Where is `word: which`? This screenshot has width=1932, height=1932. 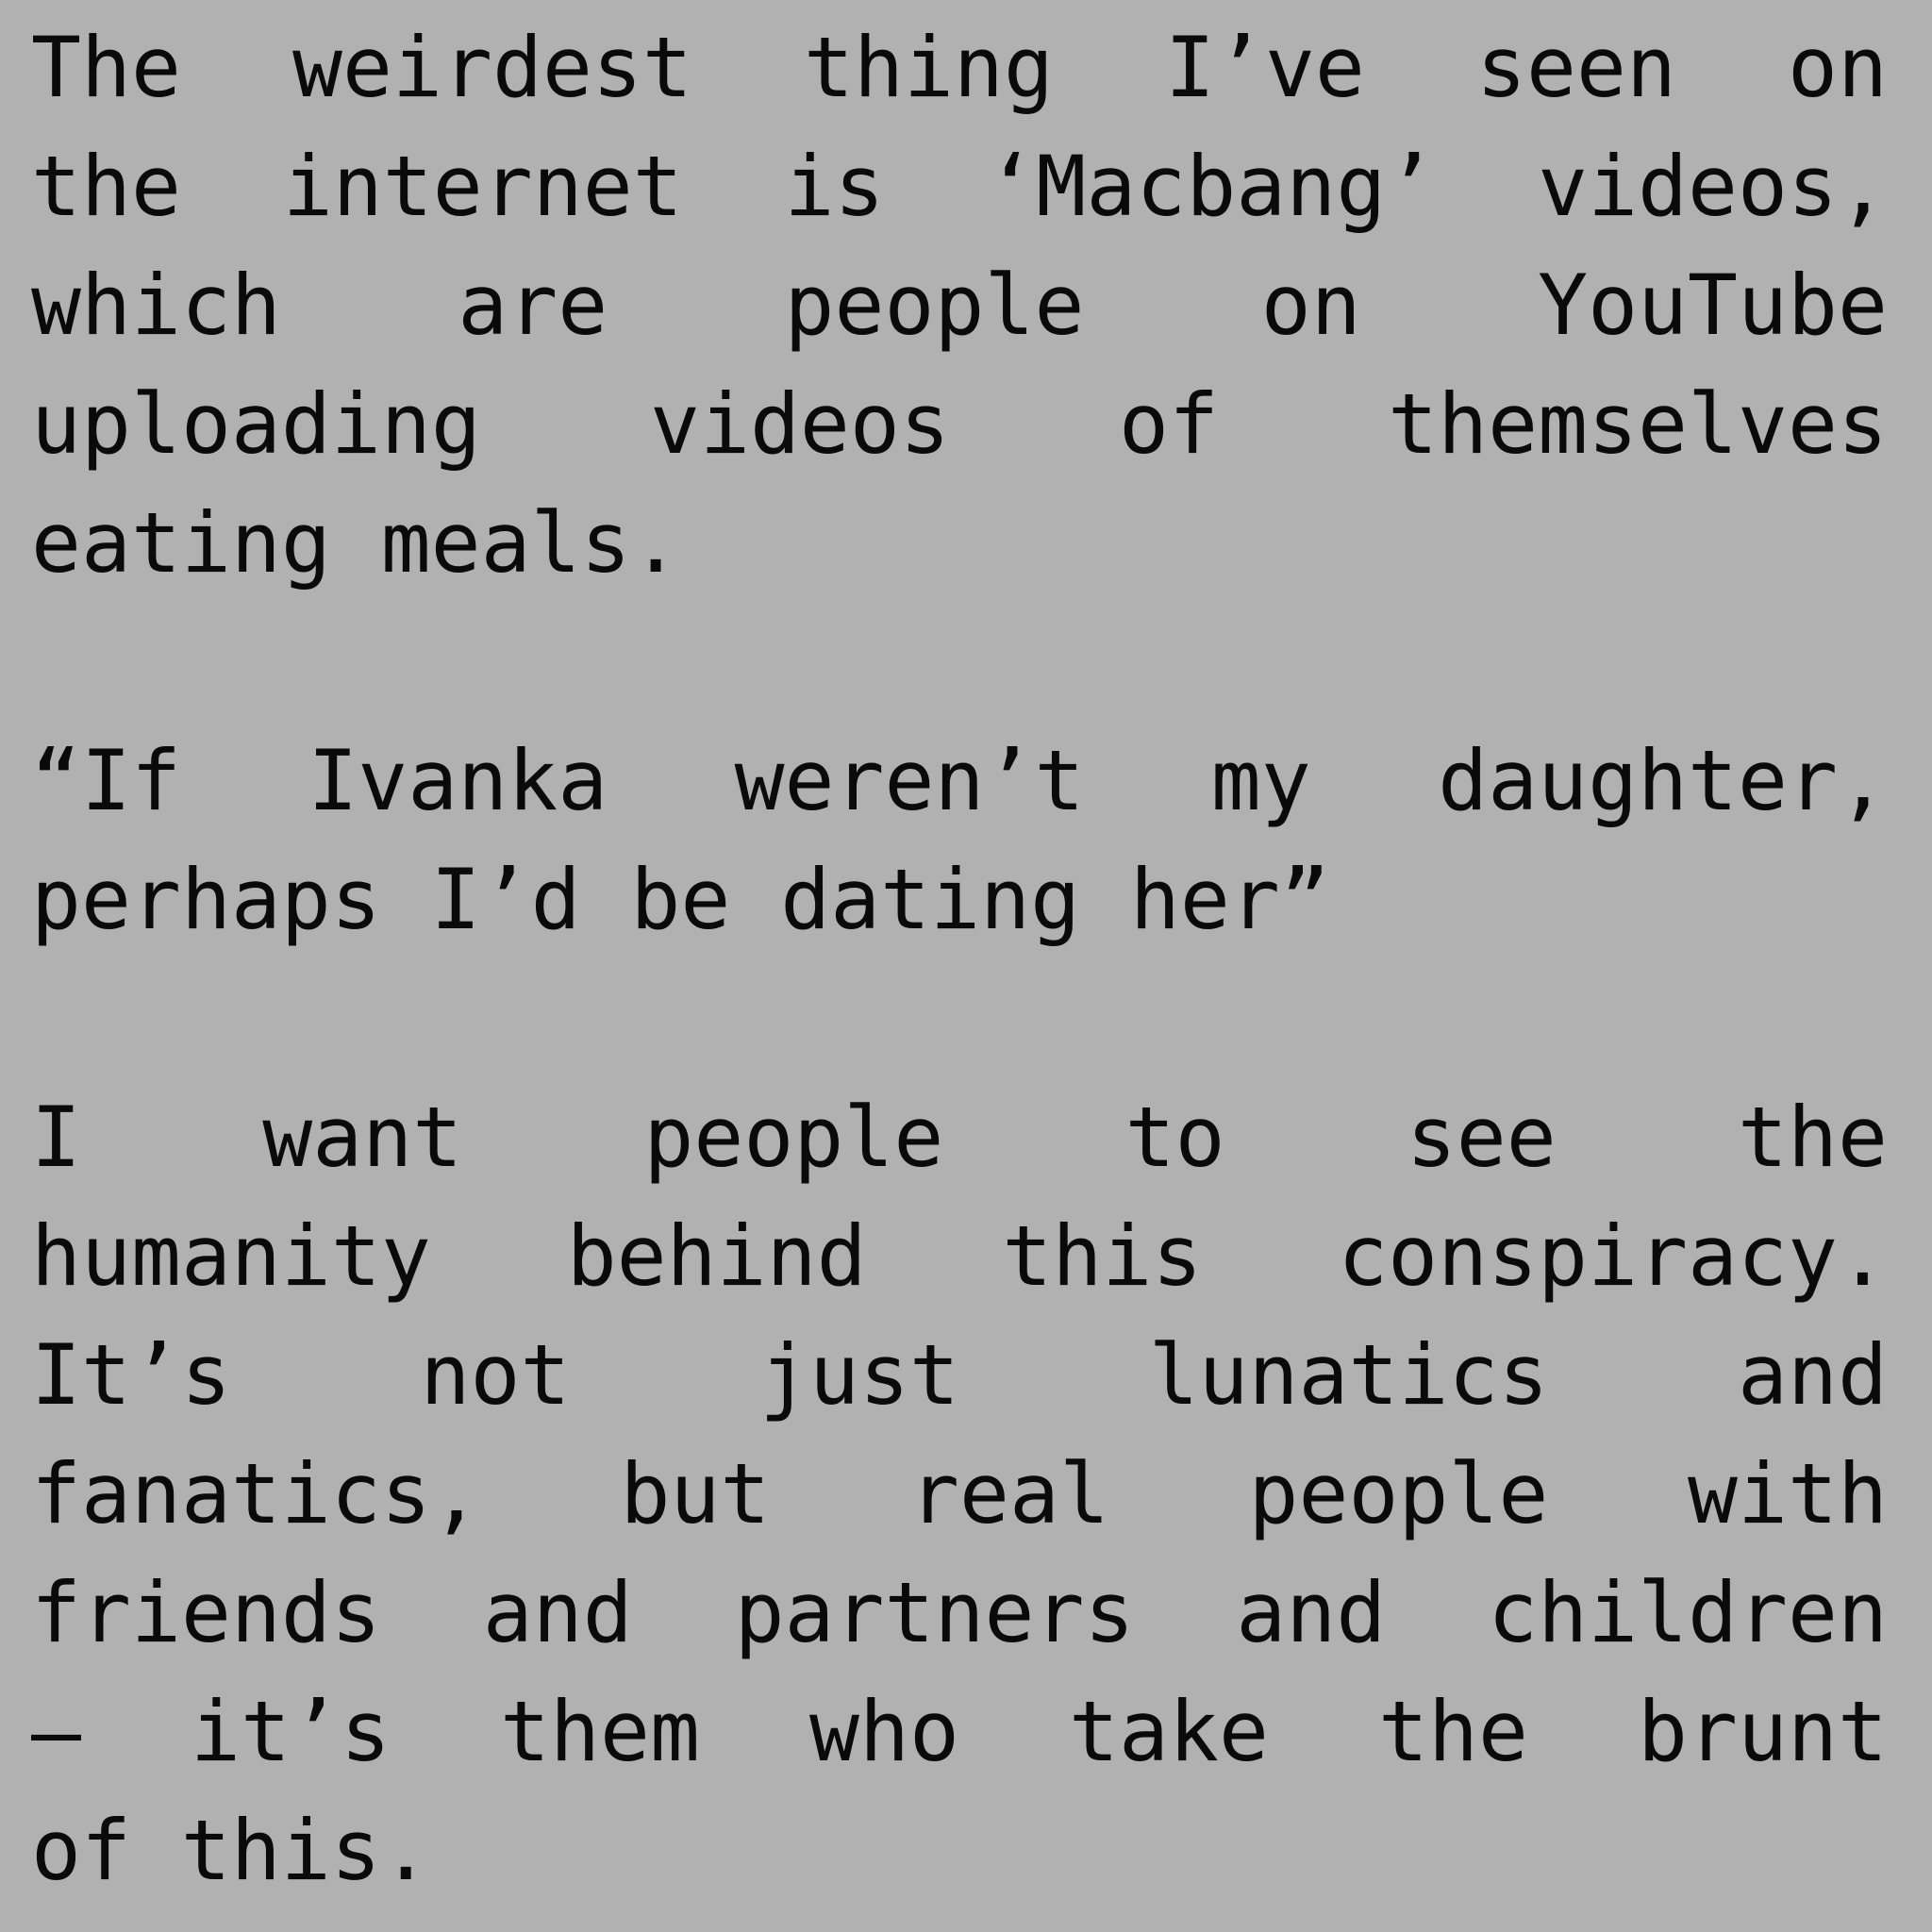 word: which is located at coordinates (156, 306).